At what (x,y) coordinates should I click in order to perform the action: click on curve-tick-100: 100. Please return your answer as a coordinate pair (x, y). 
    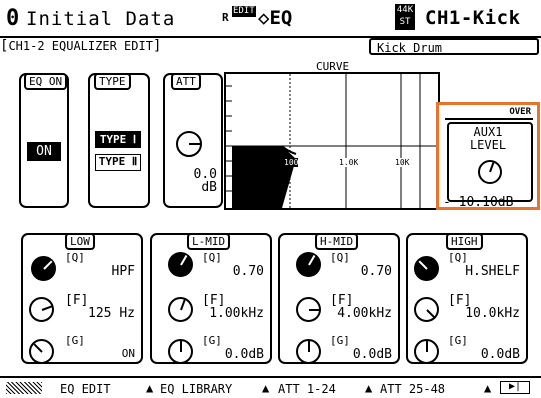
    Looking at the image, I should click on (291, 162).